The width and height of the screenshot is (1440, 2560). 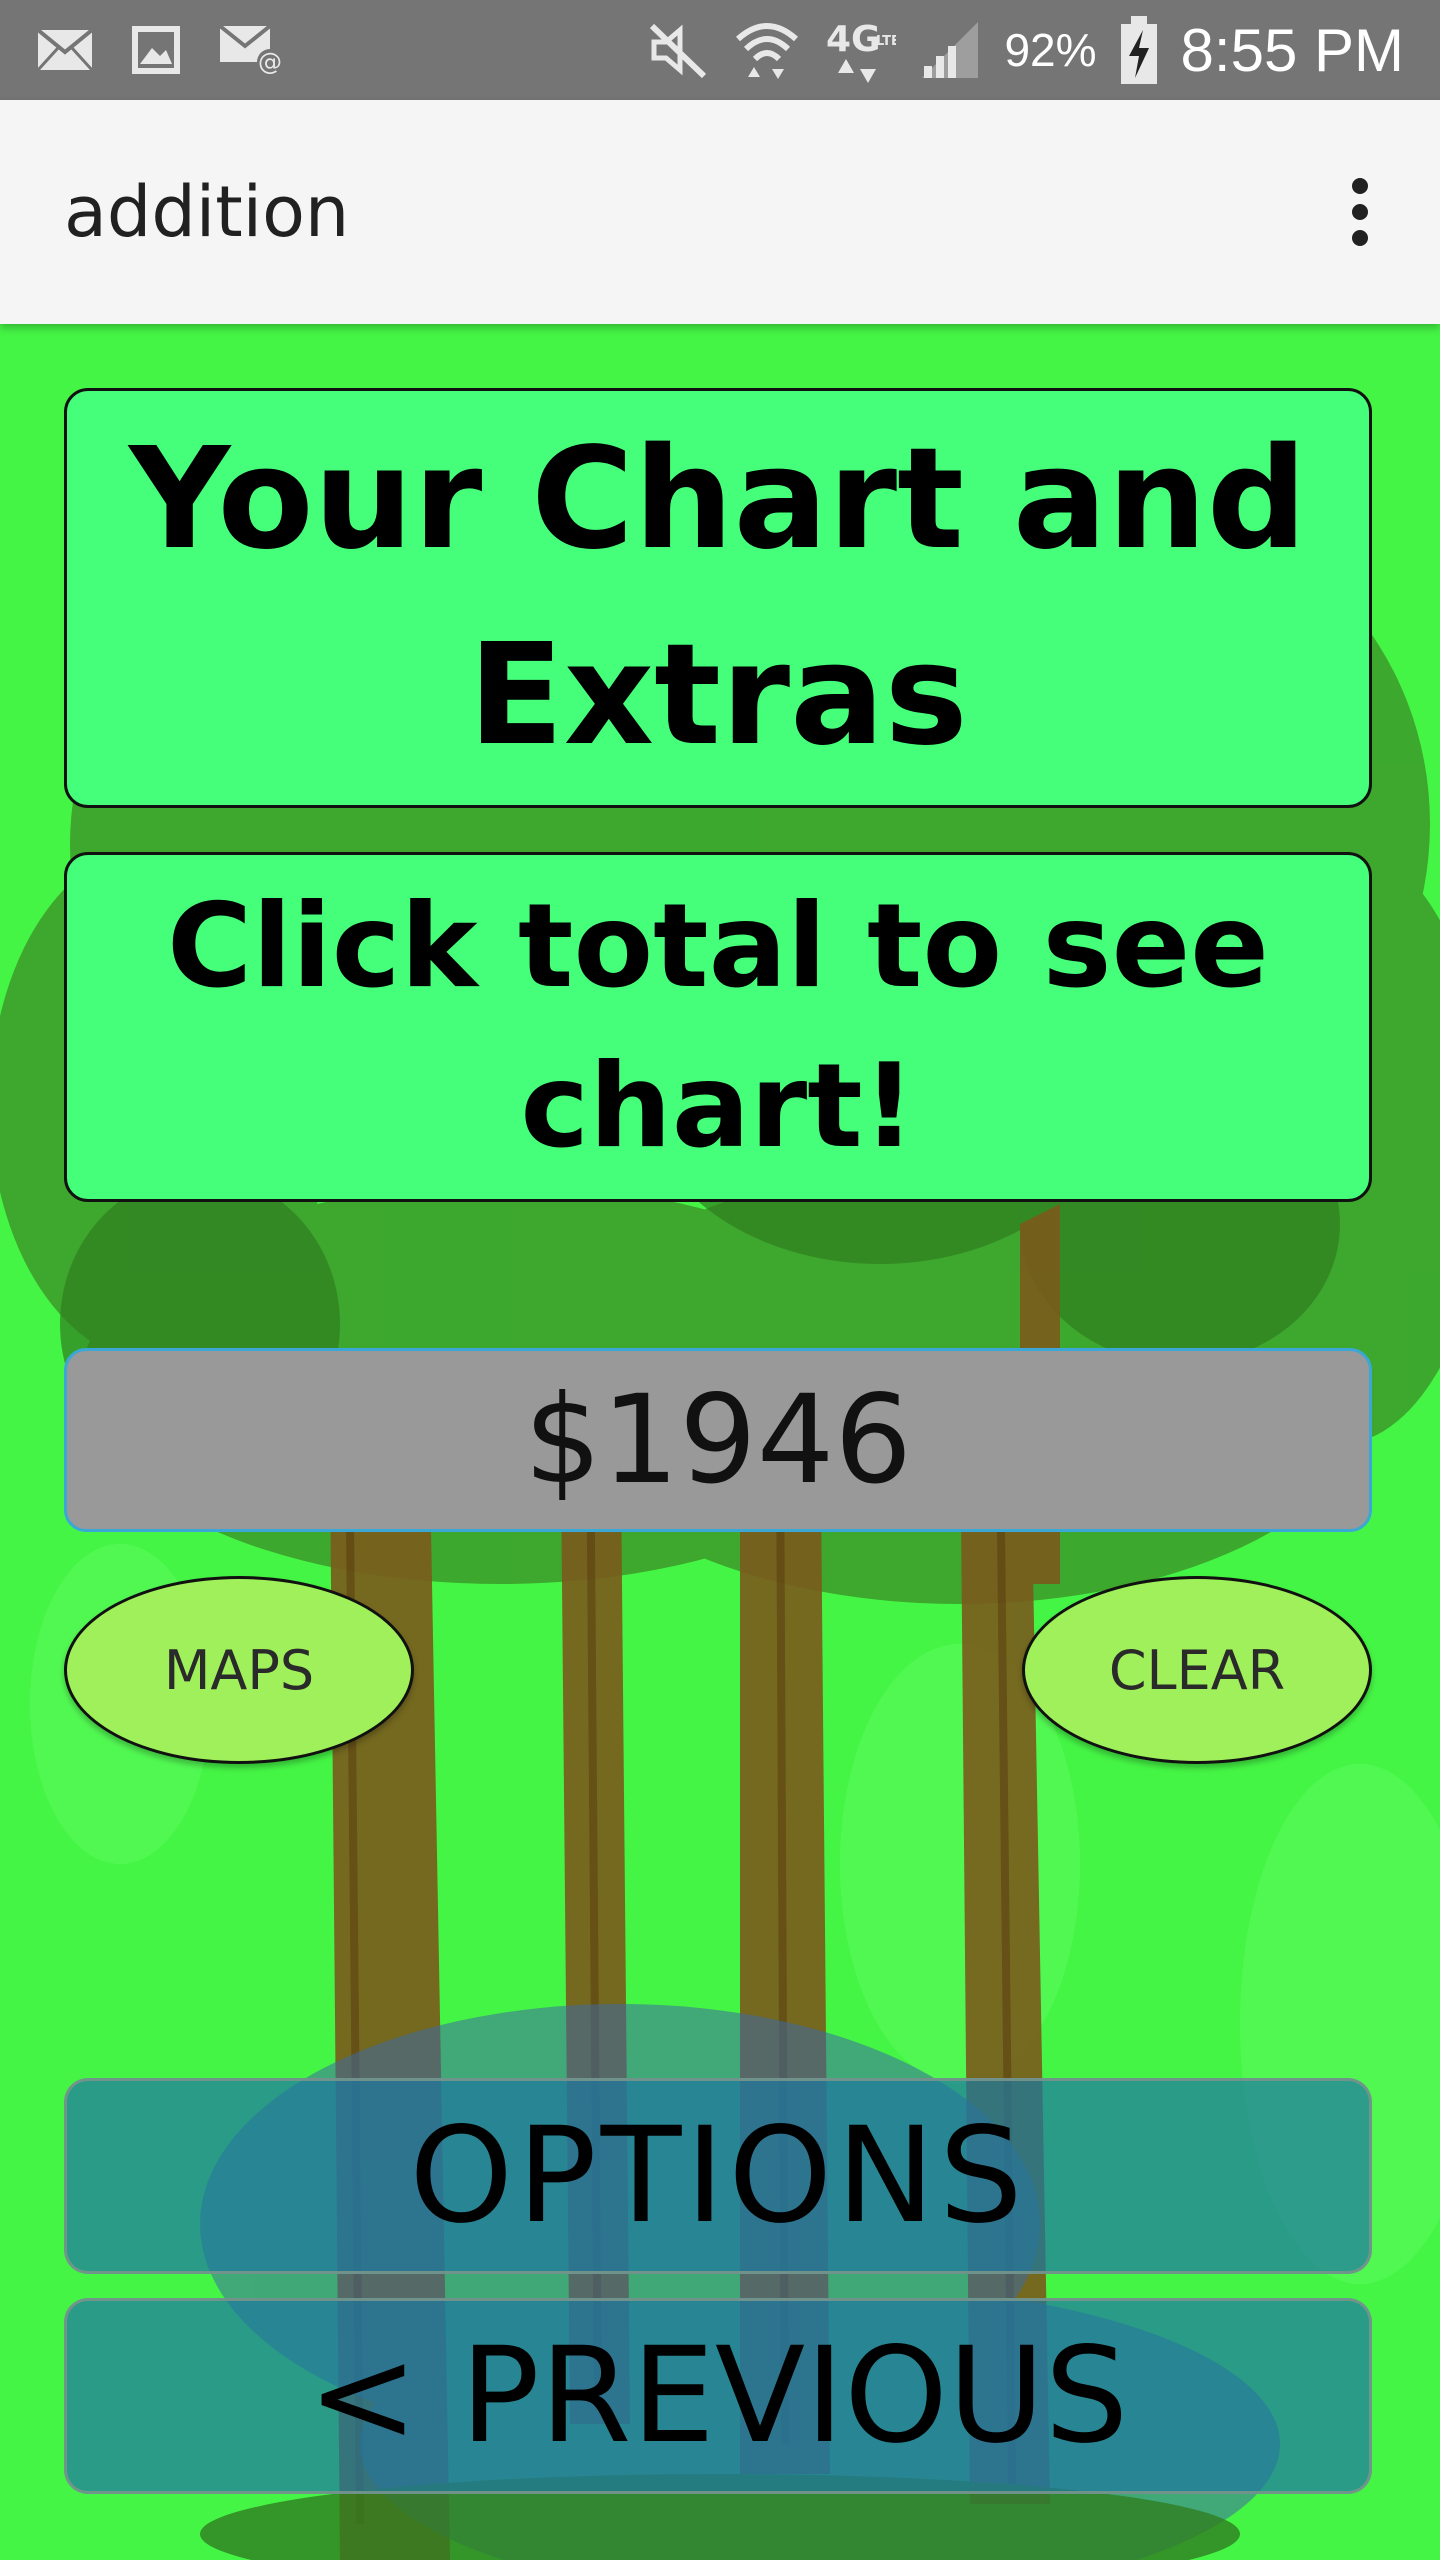 I want to click on status-bar: @ 4G LTE 92% 8:55 PM, so click(x=720, y=50).